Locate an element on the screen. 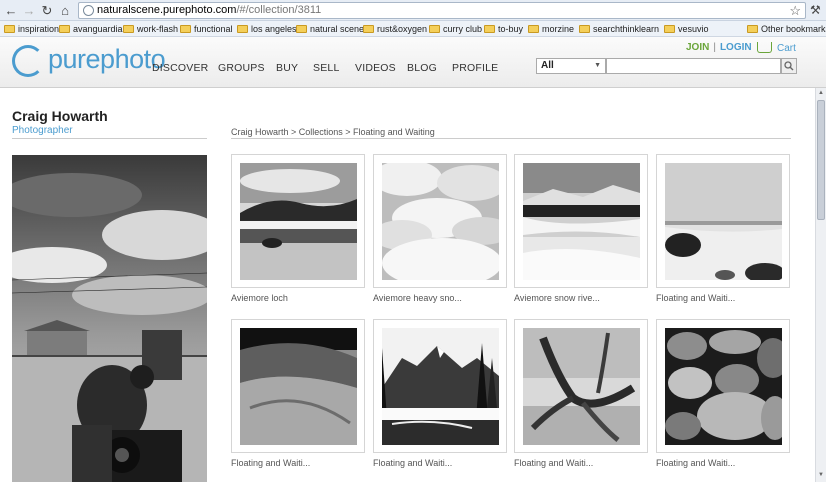 The height and width of the screenshot is (482, 826). back-icon: ← is located at coordinates (11, 11).